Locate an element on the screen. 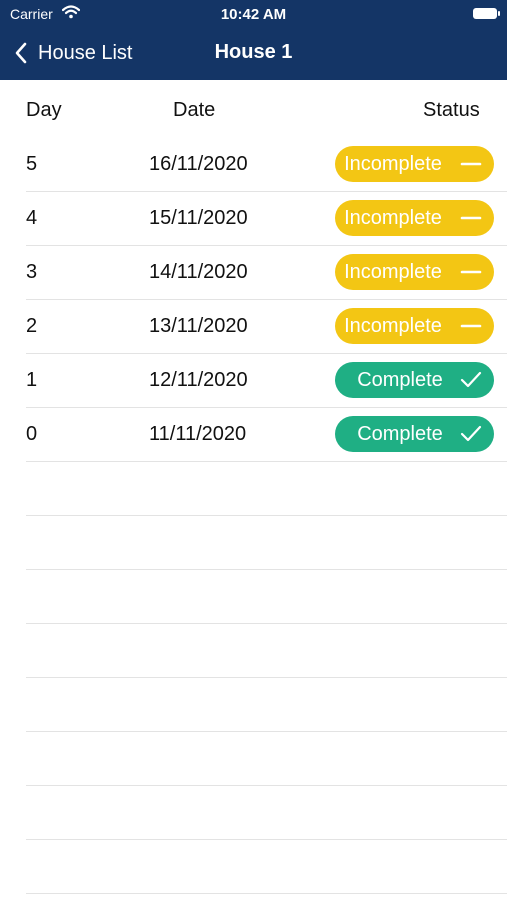  table-row: 3 14/11/2020 Incomplete is located at coordinates (266, 273).